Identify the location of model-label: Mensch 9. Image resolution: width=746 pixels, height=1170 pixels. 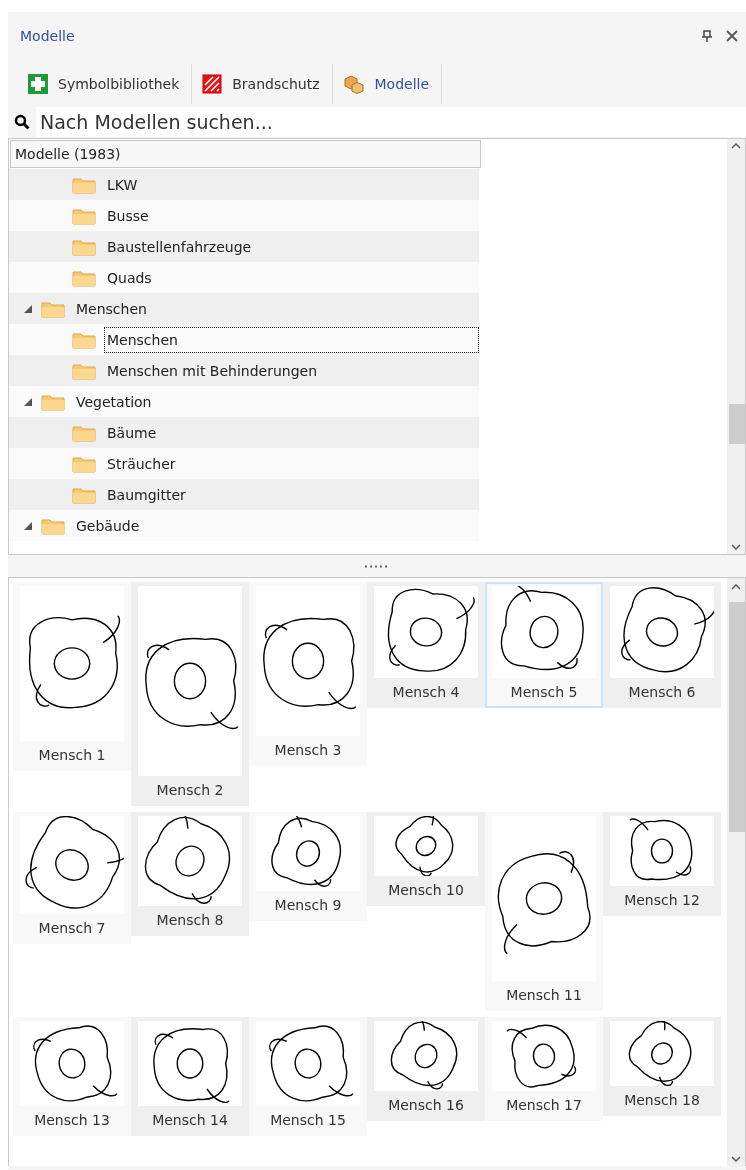
(308, 905).